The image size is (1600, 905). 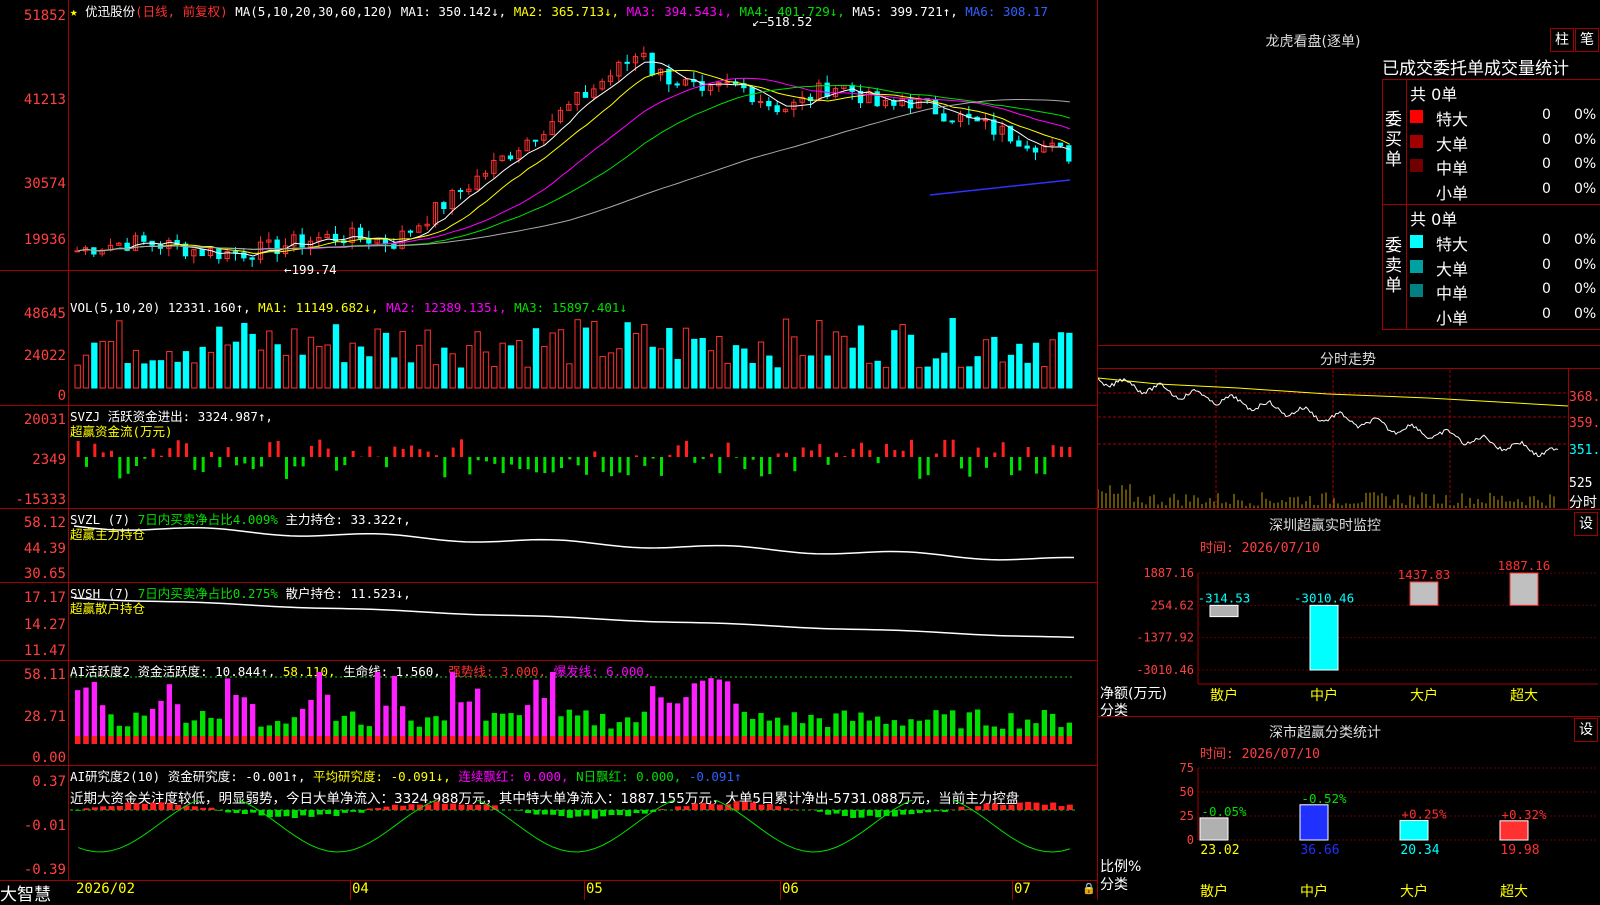 I want to click on holding-line, so click(x=574, y=543).